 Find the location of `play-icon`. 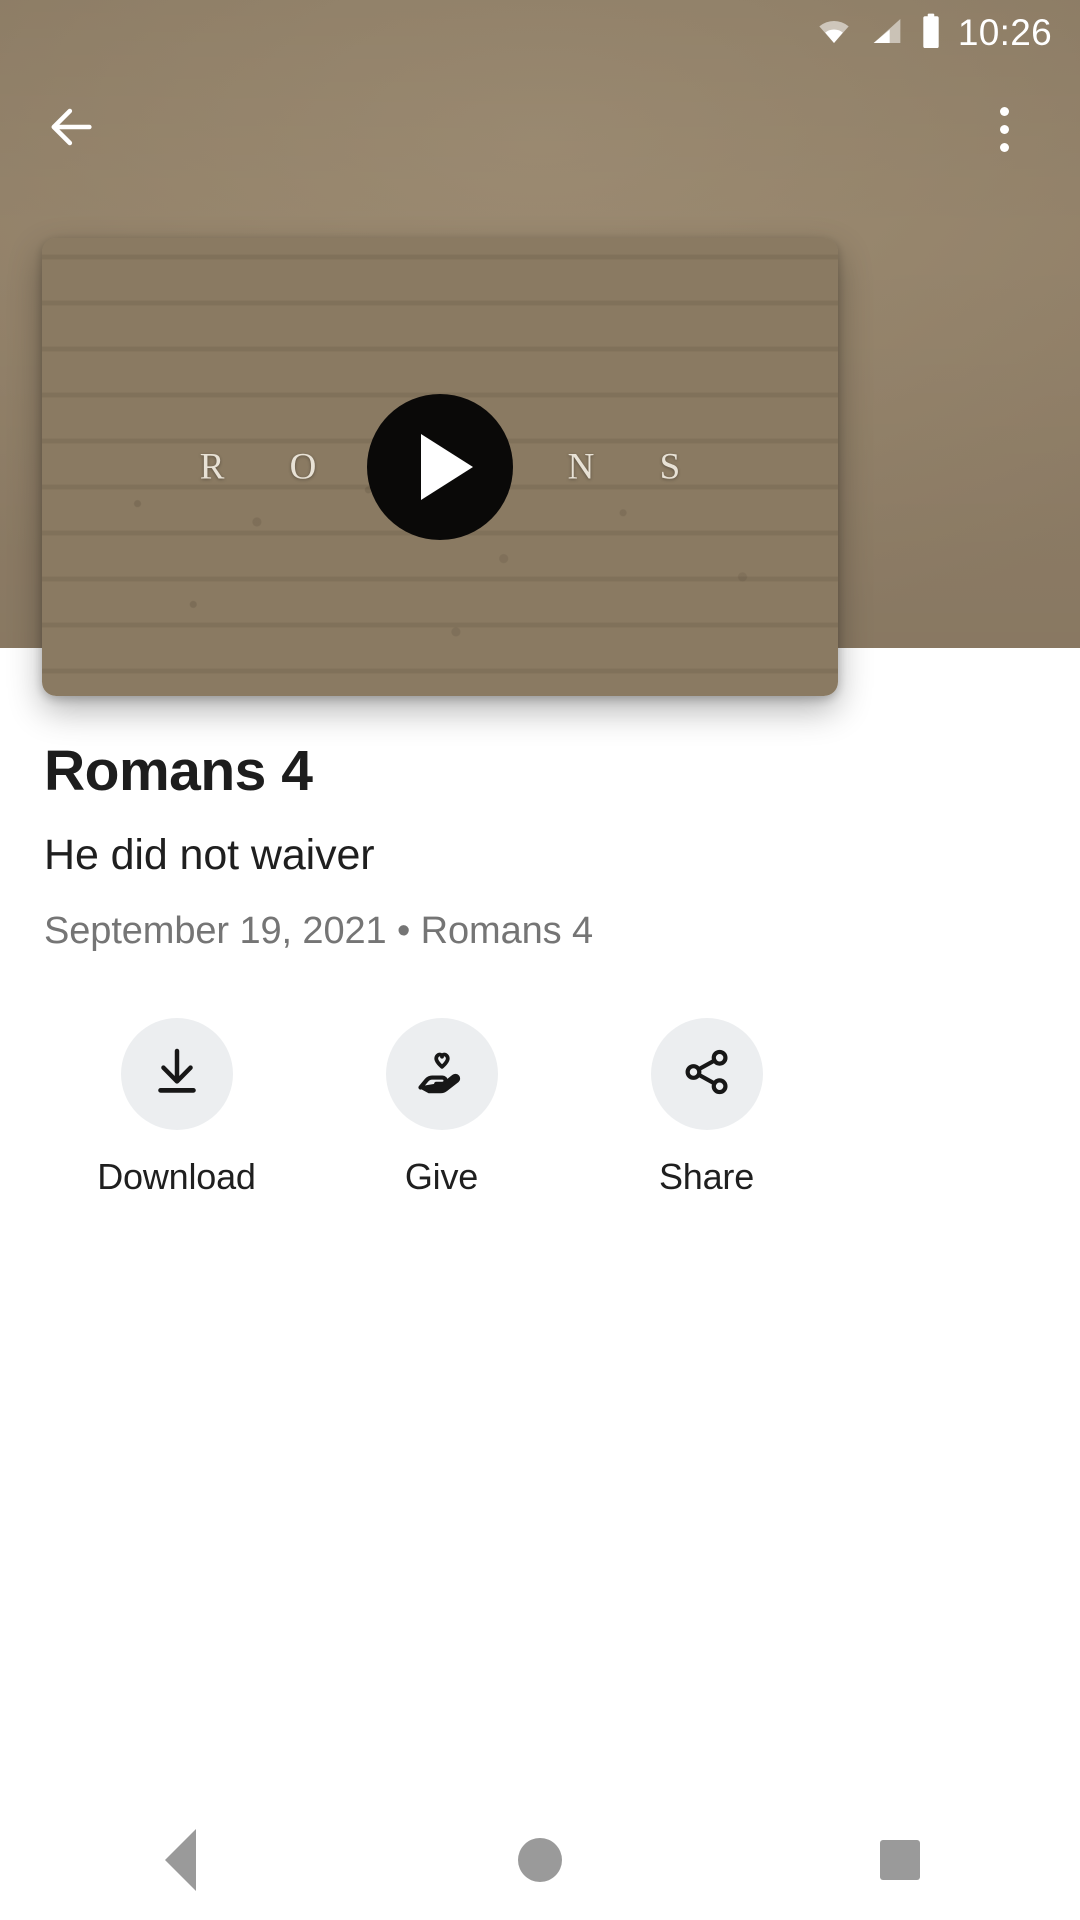

play-icon is located at coordinates (447, 467).